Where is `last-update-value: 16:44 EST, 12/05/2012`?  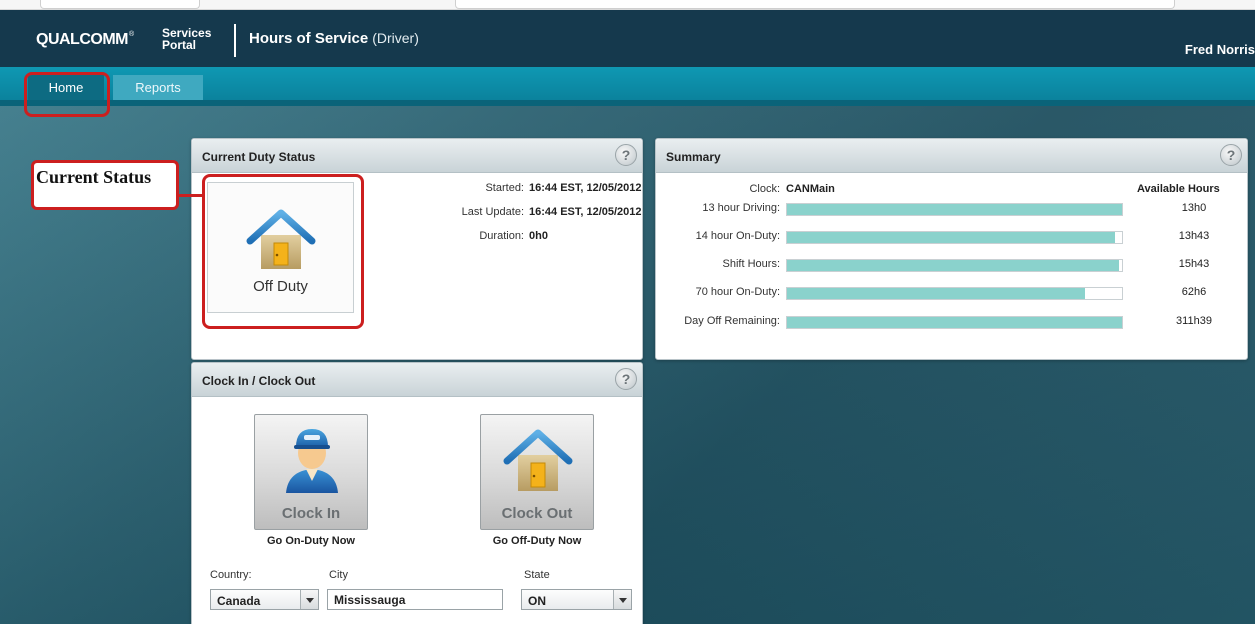
last-update-value: 16:44 EST, 12/05/2012 is located at coordinates (585, 212).